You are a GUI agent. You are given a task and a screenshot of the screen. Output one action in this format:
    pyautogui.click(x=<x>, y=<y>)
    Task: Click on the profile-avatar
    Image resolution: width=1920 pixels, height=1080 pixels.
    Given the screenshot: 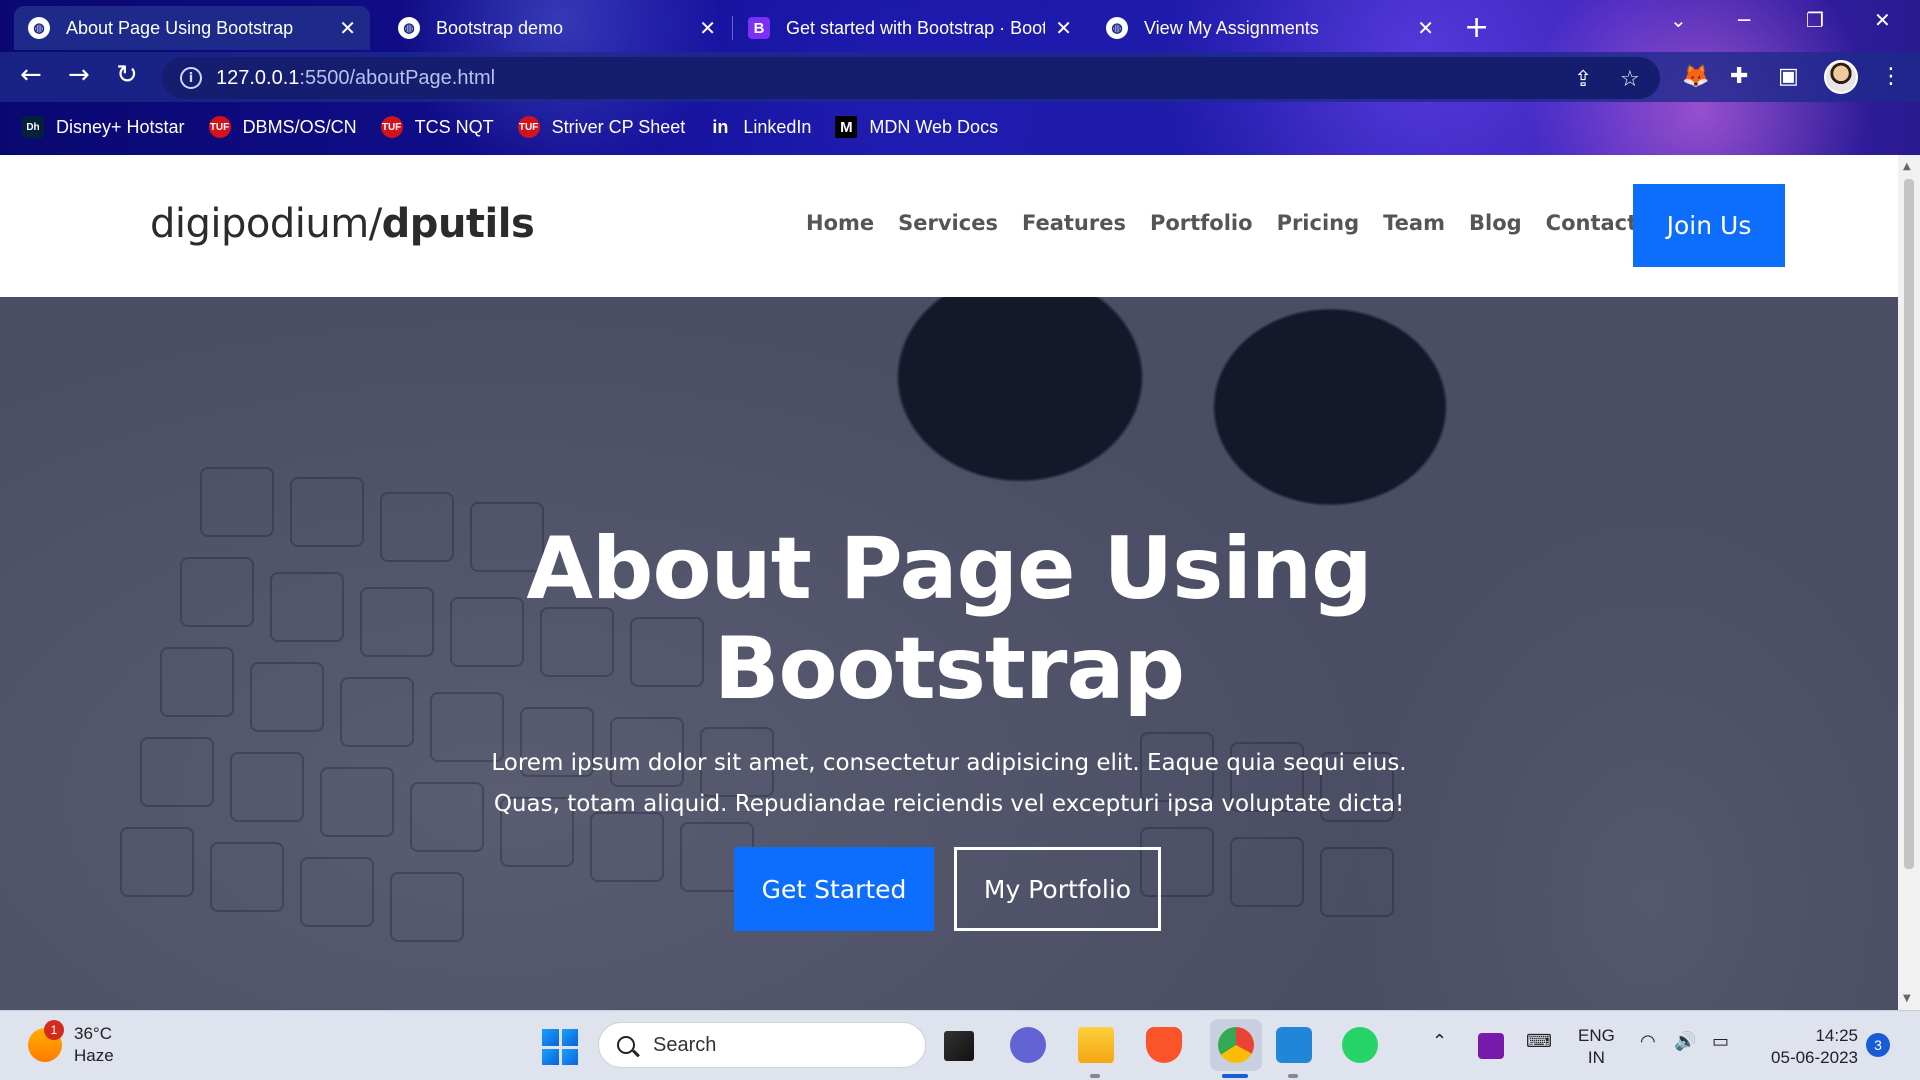 What is the action you would take?
    pyautogui.click(x=1841, y=77)
    